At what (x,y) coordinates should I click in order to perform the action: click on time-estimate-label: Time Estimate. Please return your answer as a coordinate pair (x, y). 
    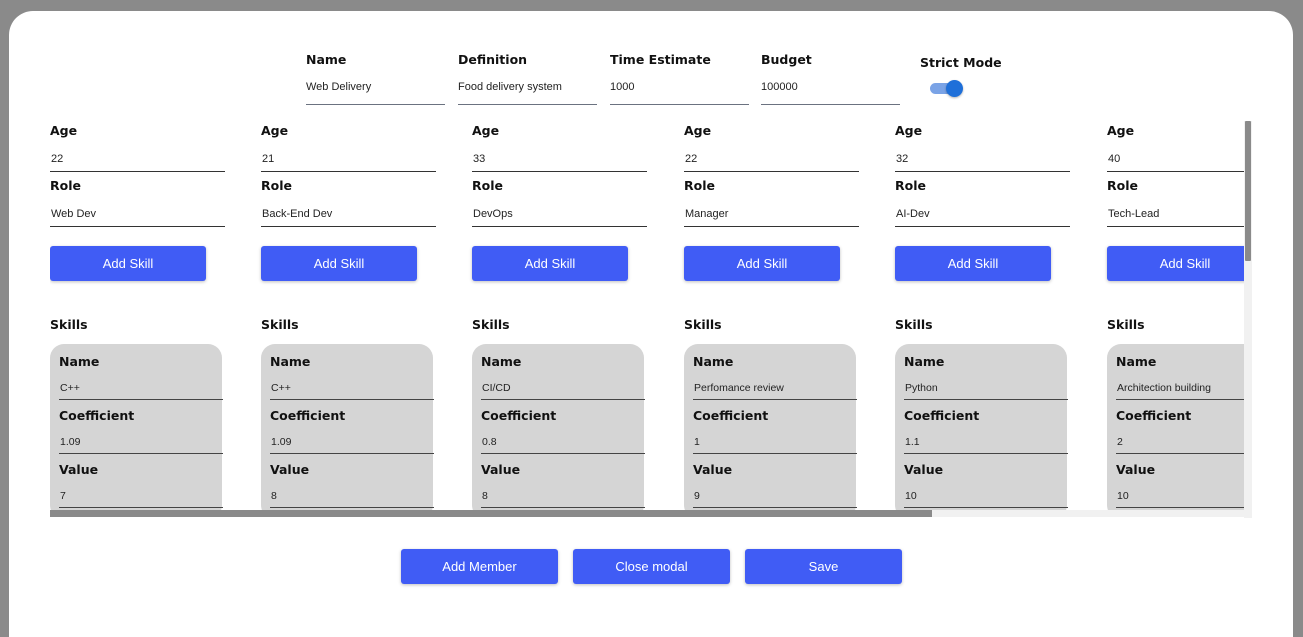
    Looking at the image, I should click on (660, 59).